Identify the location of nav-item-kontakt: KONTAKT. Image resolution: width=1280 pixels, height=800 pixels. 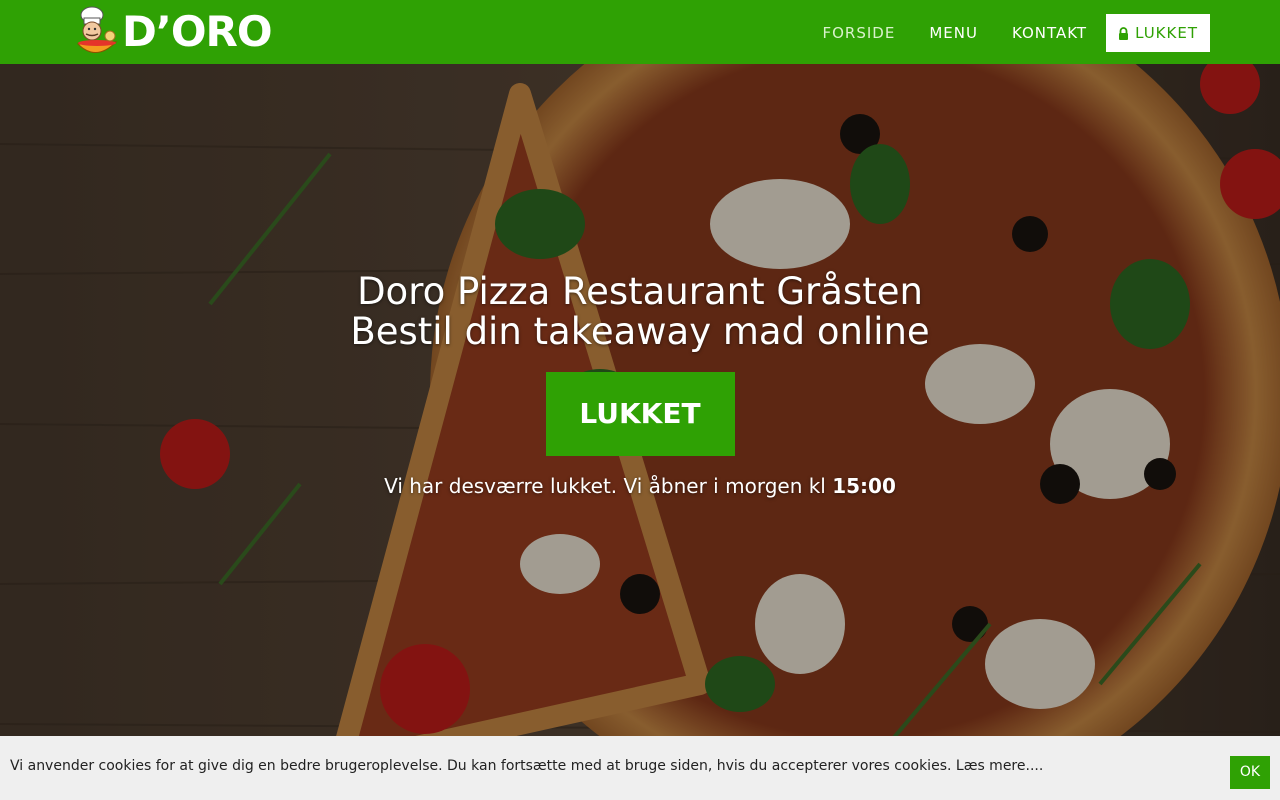
(1049, 33).